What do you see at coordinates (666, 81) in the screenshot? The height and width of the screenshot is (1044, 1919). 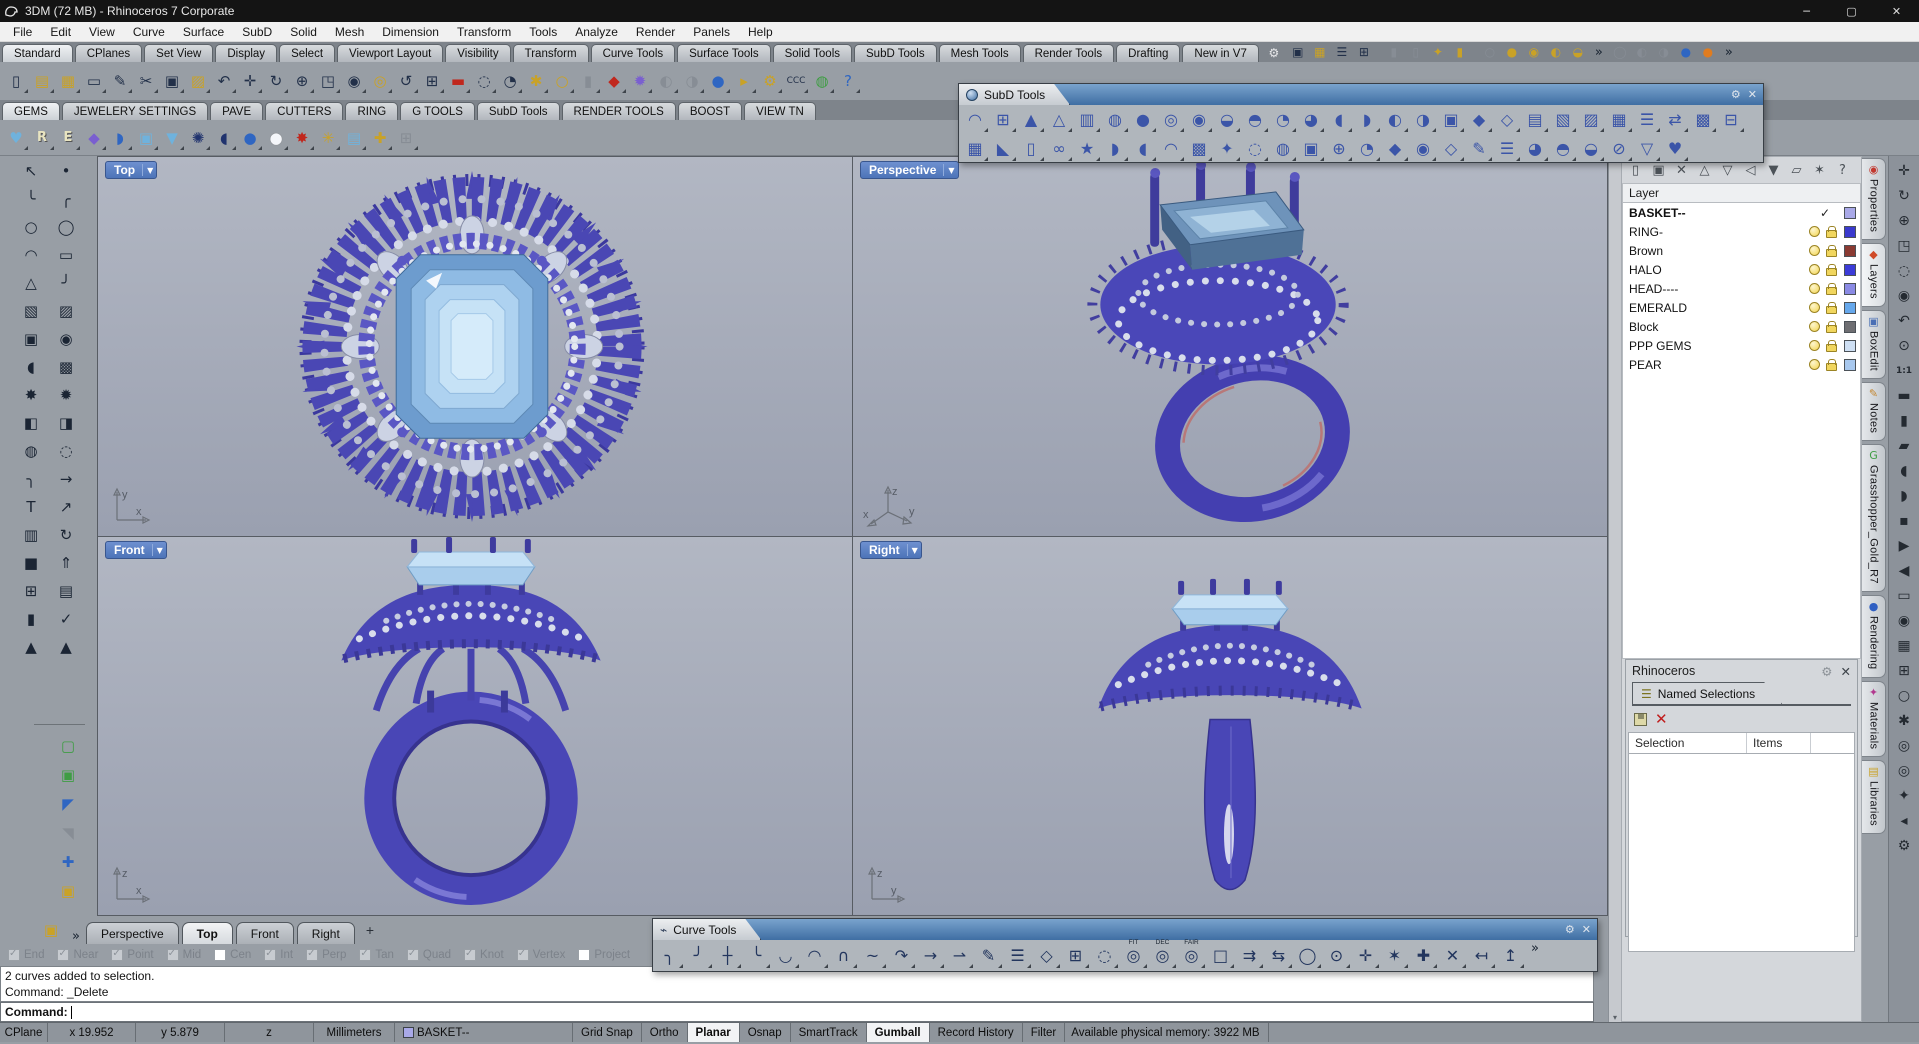 I see `shaded-viewport-icon: ◐` at bounding box center [666, 81].